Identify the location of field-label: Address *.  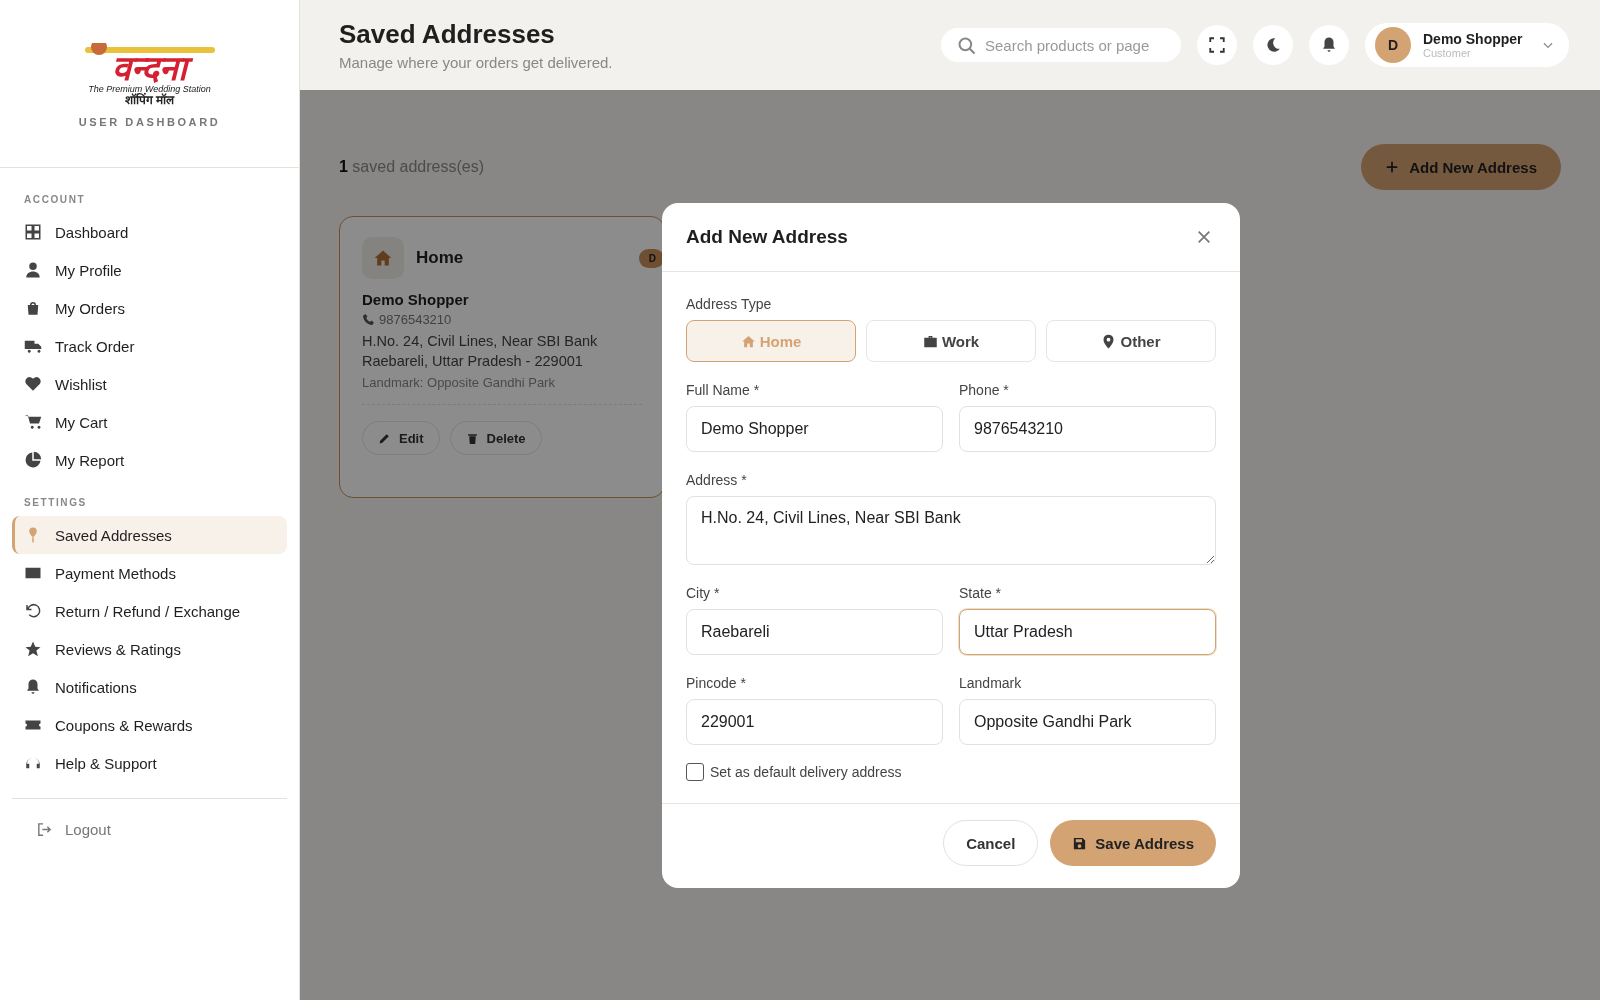
(717, 480).